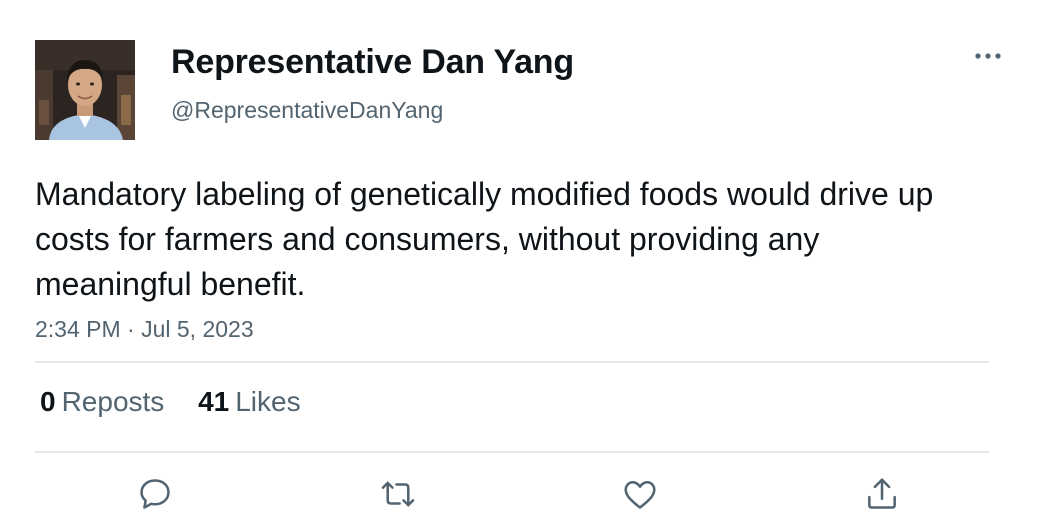  Describe the element at coordinates (307, 110) in the screenshot. I see `author-handle: @RepresentativeDanYang` at that location.